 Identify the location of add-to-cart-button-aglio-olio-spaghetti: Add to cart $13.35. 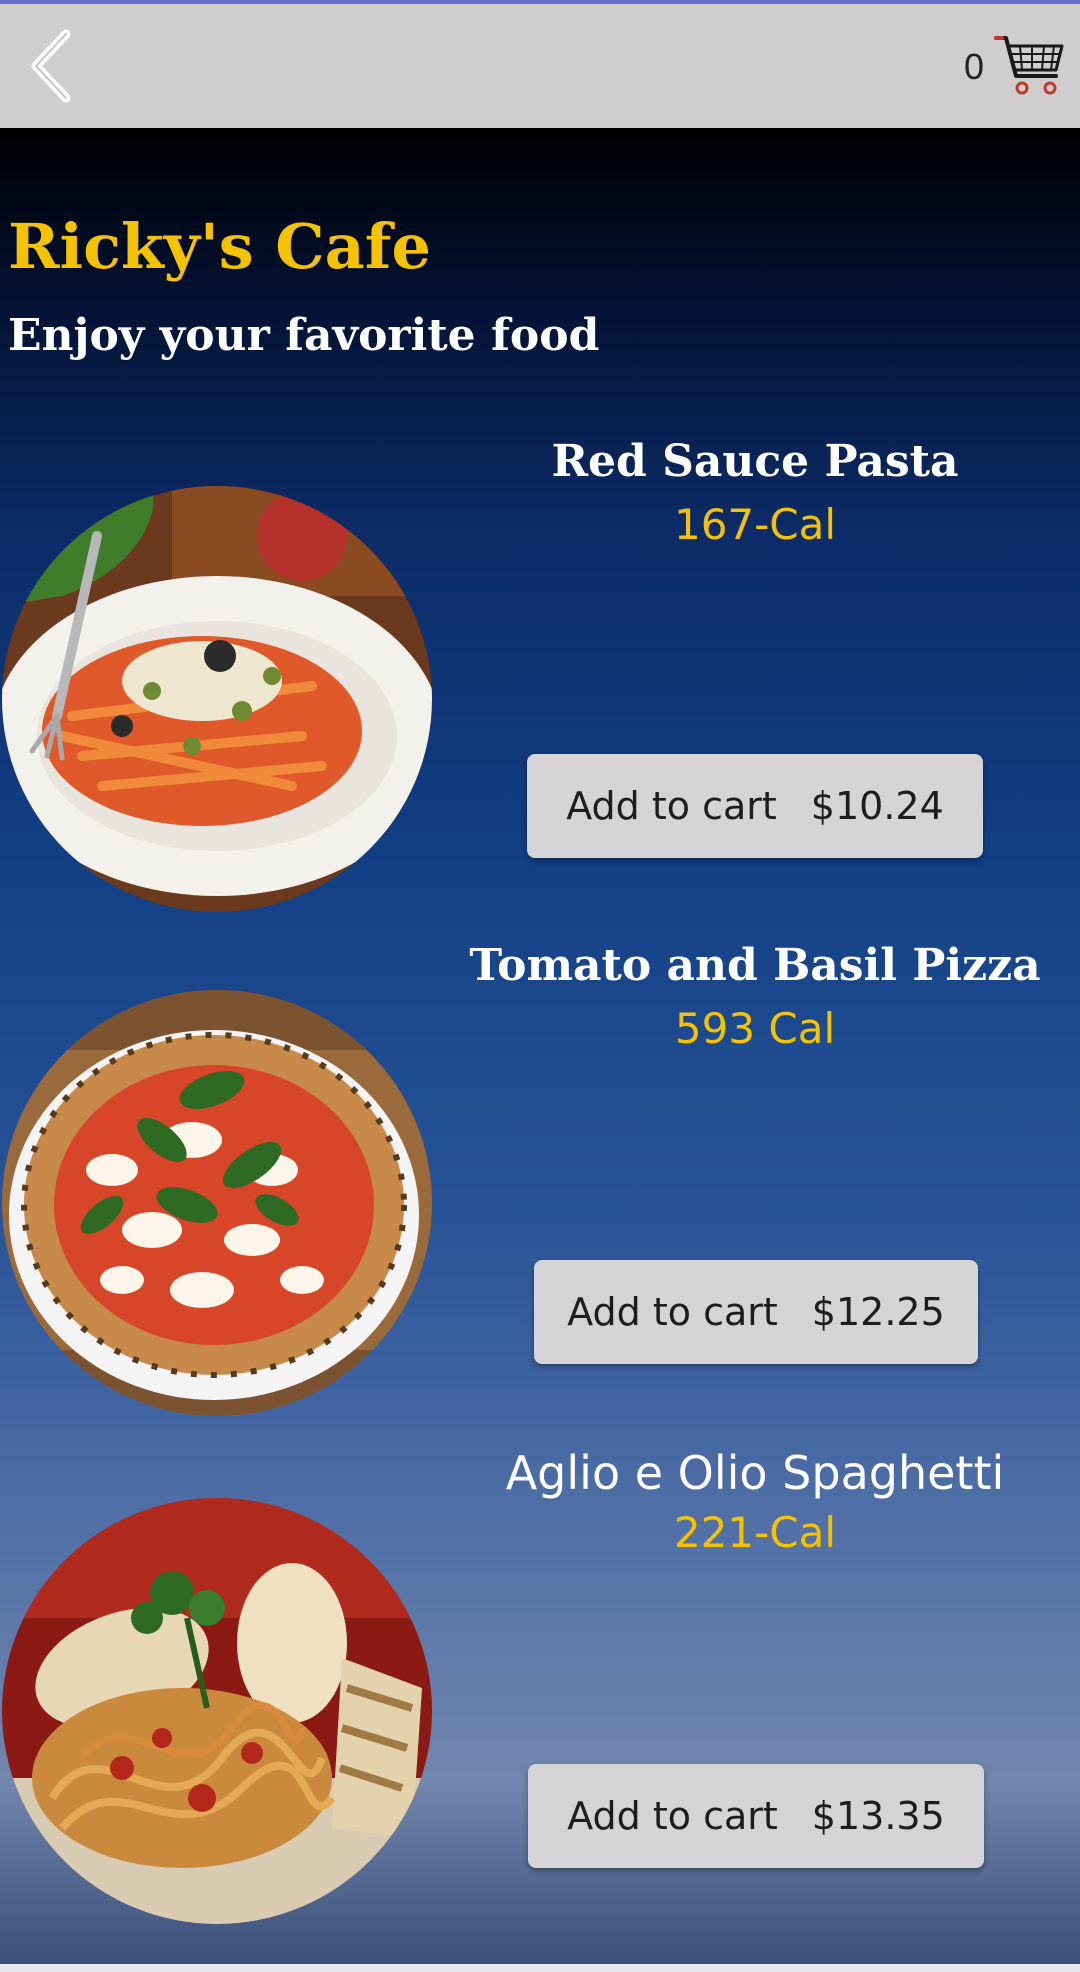
(756, 1816).